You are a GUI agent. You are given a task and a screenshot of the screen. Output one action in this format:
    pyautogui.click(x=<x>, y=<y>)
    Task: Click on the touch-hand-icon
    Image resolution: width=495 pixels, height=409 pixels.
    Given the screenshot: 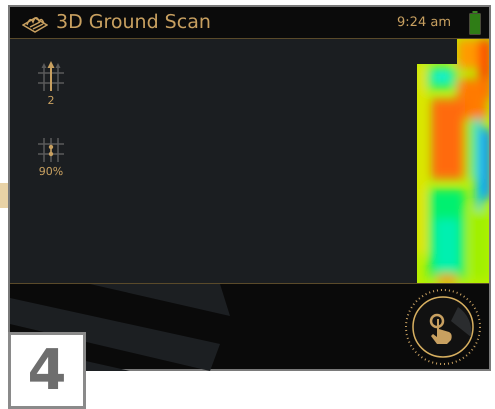 What is the action you would take?
    pyautogui.click(x=441, y=328)
    